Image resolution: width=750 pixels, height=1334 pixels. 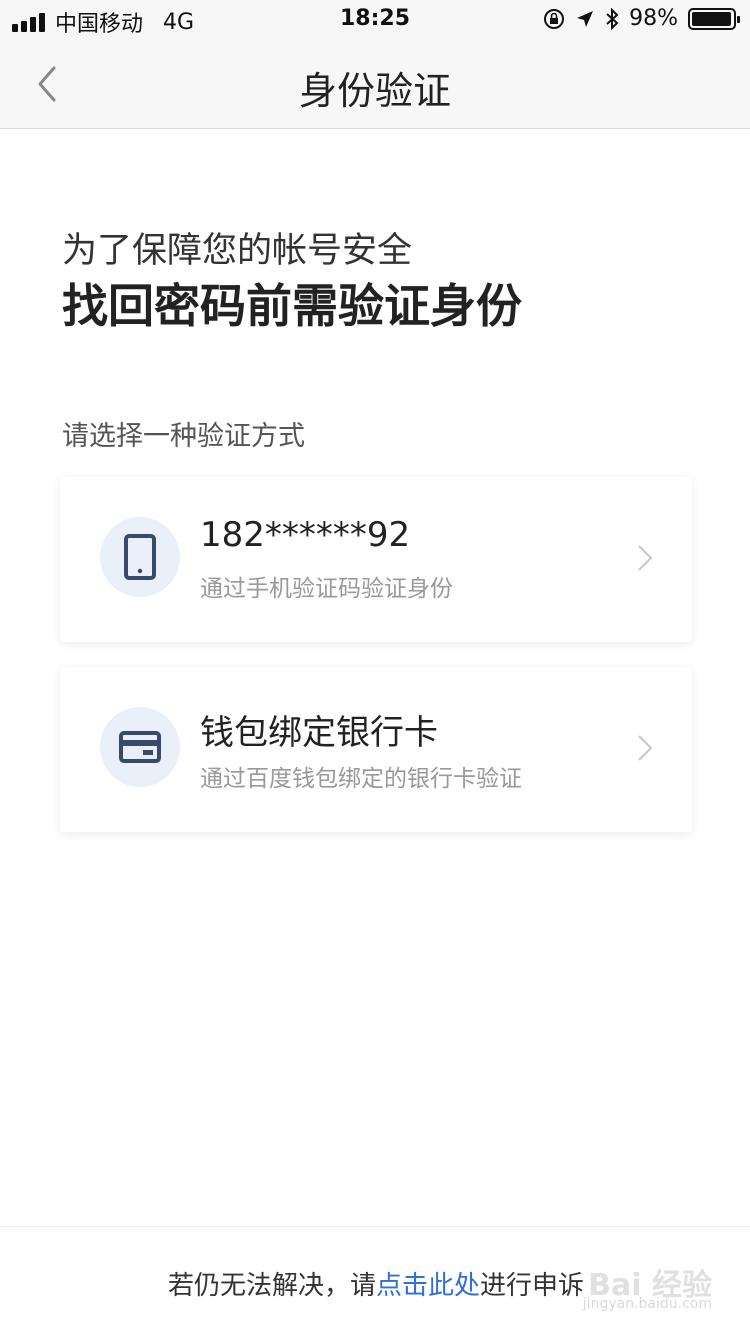 I want to click on appeal-suffix: 进行申诉, so click(x=532, y=1286).